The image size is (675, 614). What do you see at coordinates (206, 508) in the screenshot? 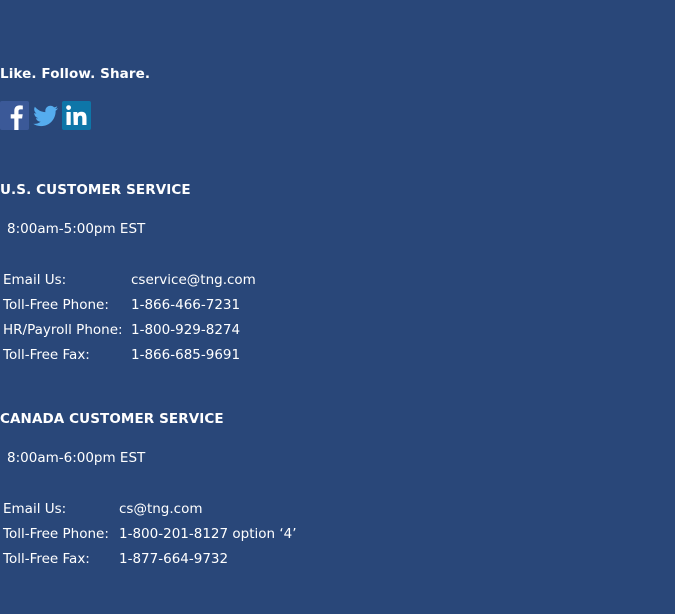
I see `canada-email-link: cs@tng.com` at bounding box center [206, 508].